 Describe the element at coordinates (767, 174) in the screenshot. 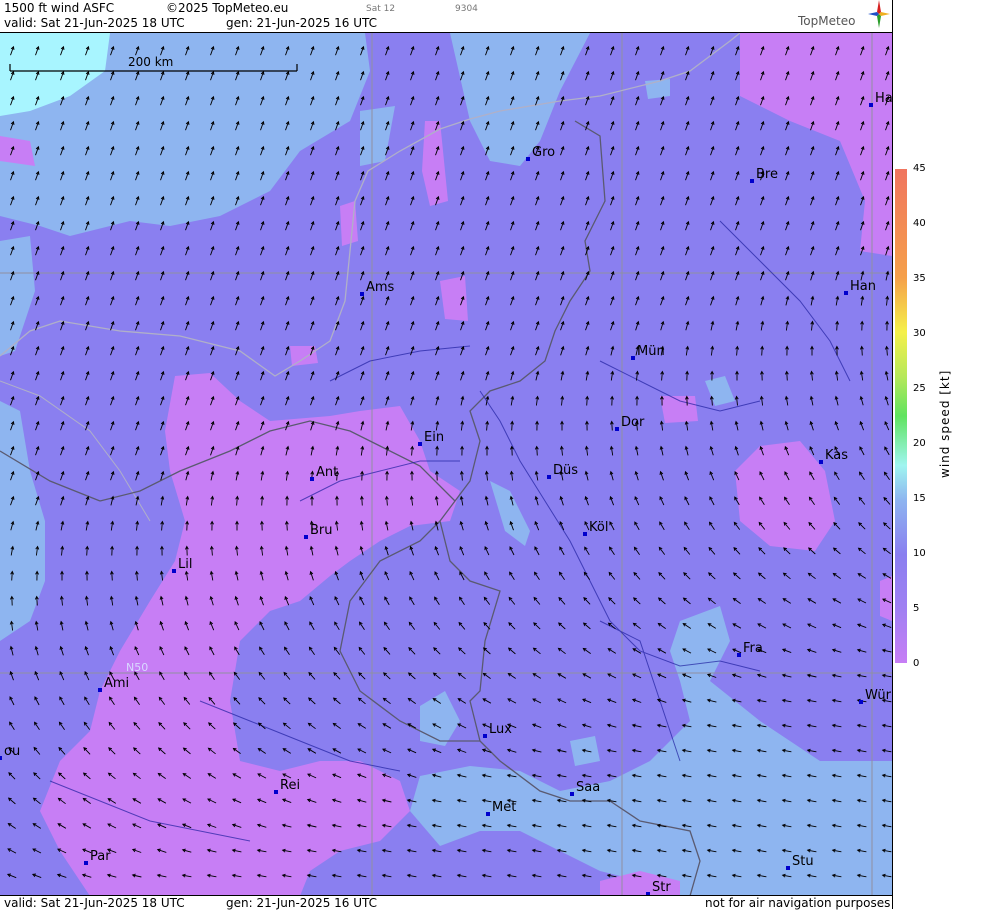

I see `city-label: Bre` at that location.